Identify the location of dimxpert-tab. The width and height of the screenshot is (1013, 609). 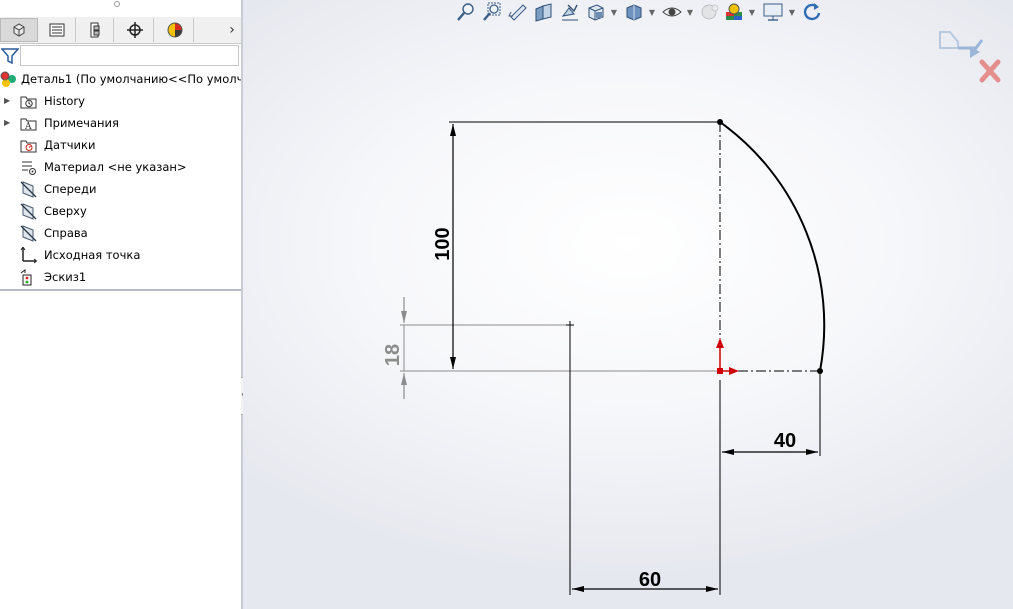
(135, 30).